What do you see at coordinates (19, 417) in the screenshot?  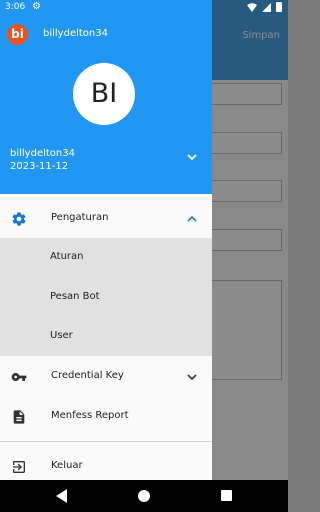 I see `document-icon` at bounding box center [19, 417].